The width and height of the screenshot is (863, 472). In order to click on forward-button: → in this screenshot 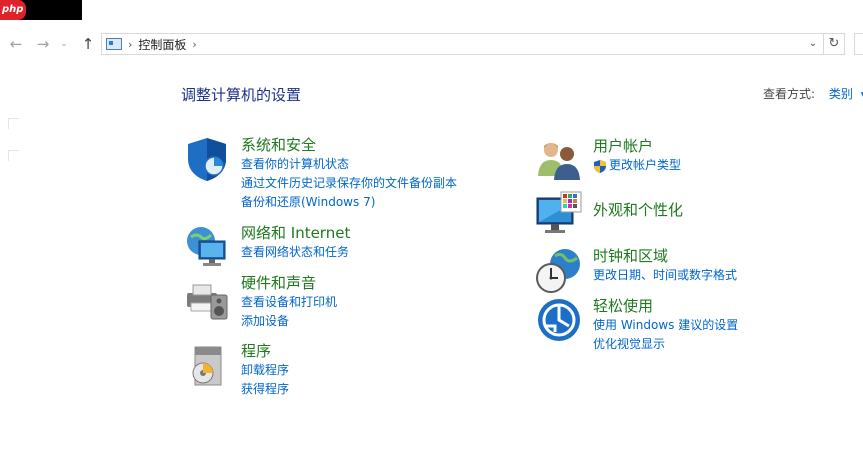, I will do `click(43, 44)`.